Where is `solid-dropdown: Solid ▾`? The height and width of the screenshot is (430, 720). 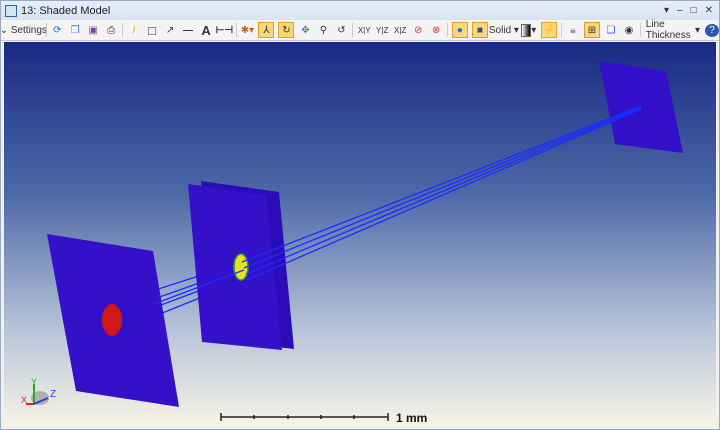 solid-dropdown: Solid ▾ is located at coordinates (503, 30).